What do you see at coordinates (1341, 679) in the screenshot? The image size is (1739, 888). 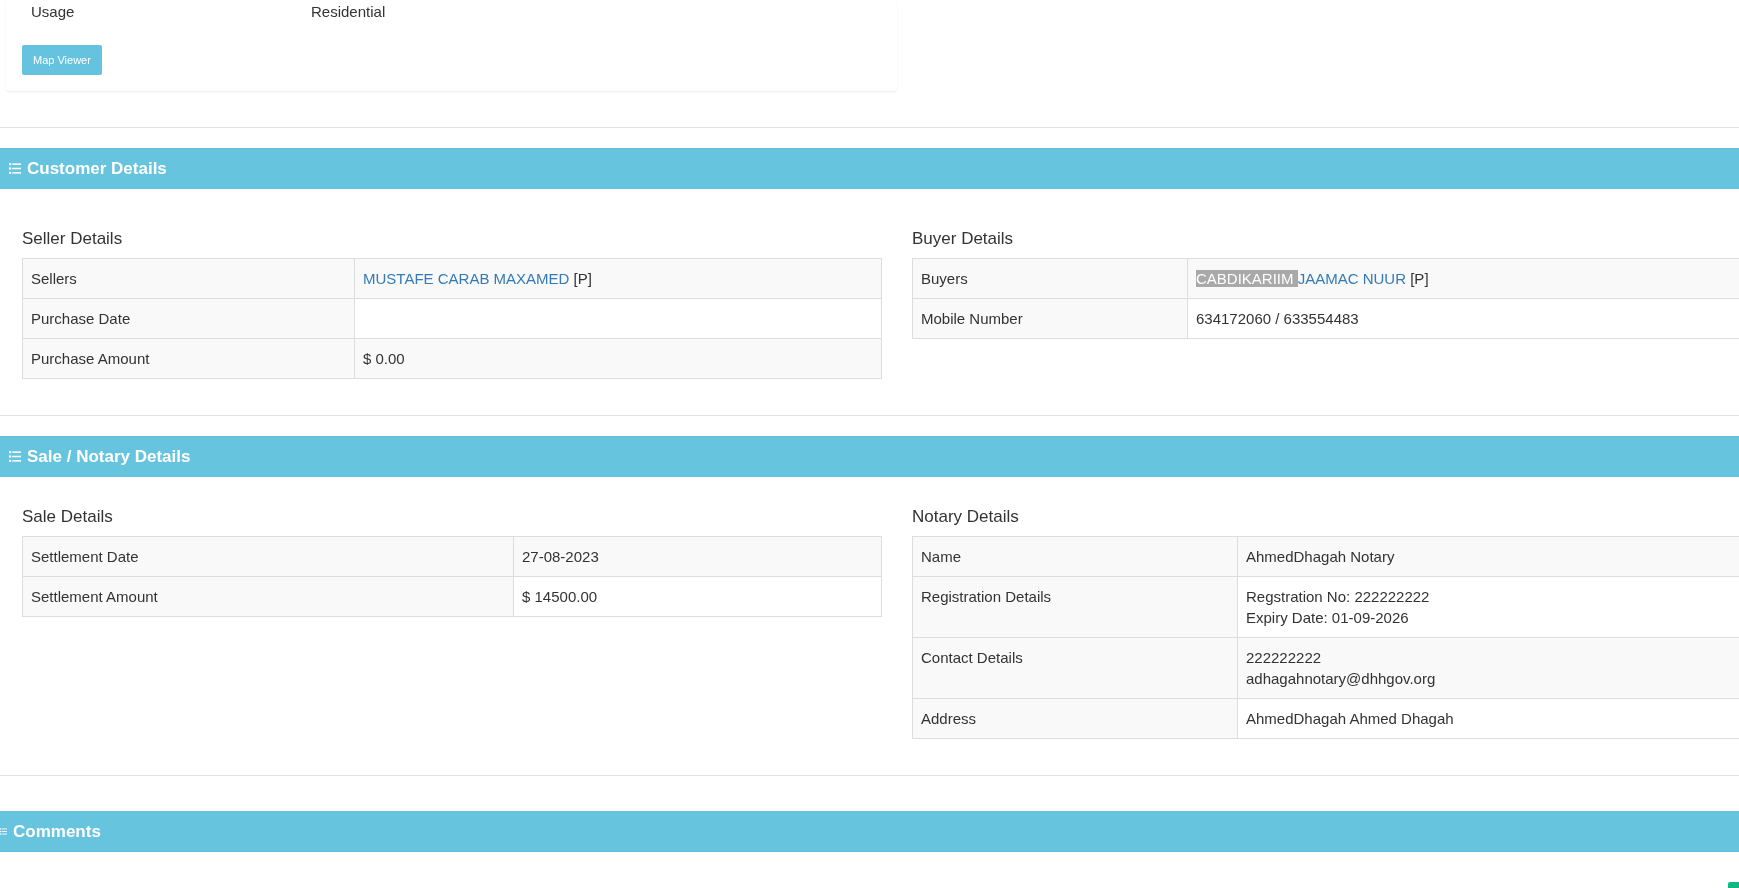 I see `cell-line: adhagahnotary@dhhgov.org` at bounding box center [1341, 679].